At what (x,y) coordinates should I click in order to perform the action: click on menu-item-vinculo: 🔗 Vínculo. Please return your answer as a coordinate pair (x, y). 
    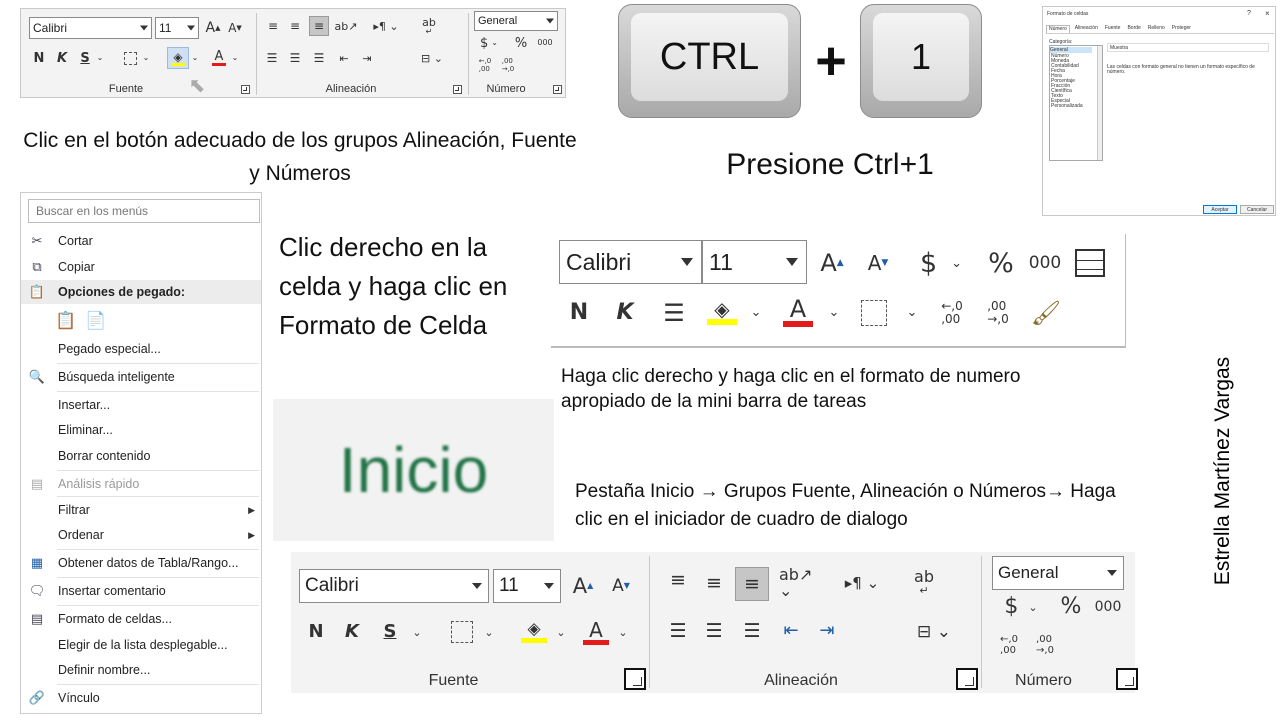
    Looking at the image, I should click on (141, 698).